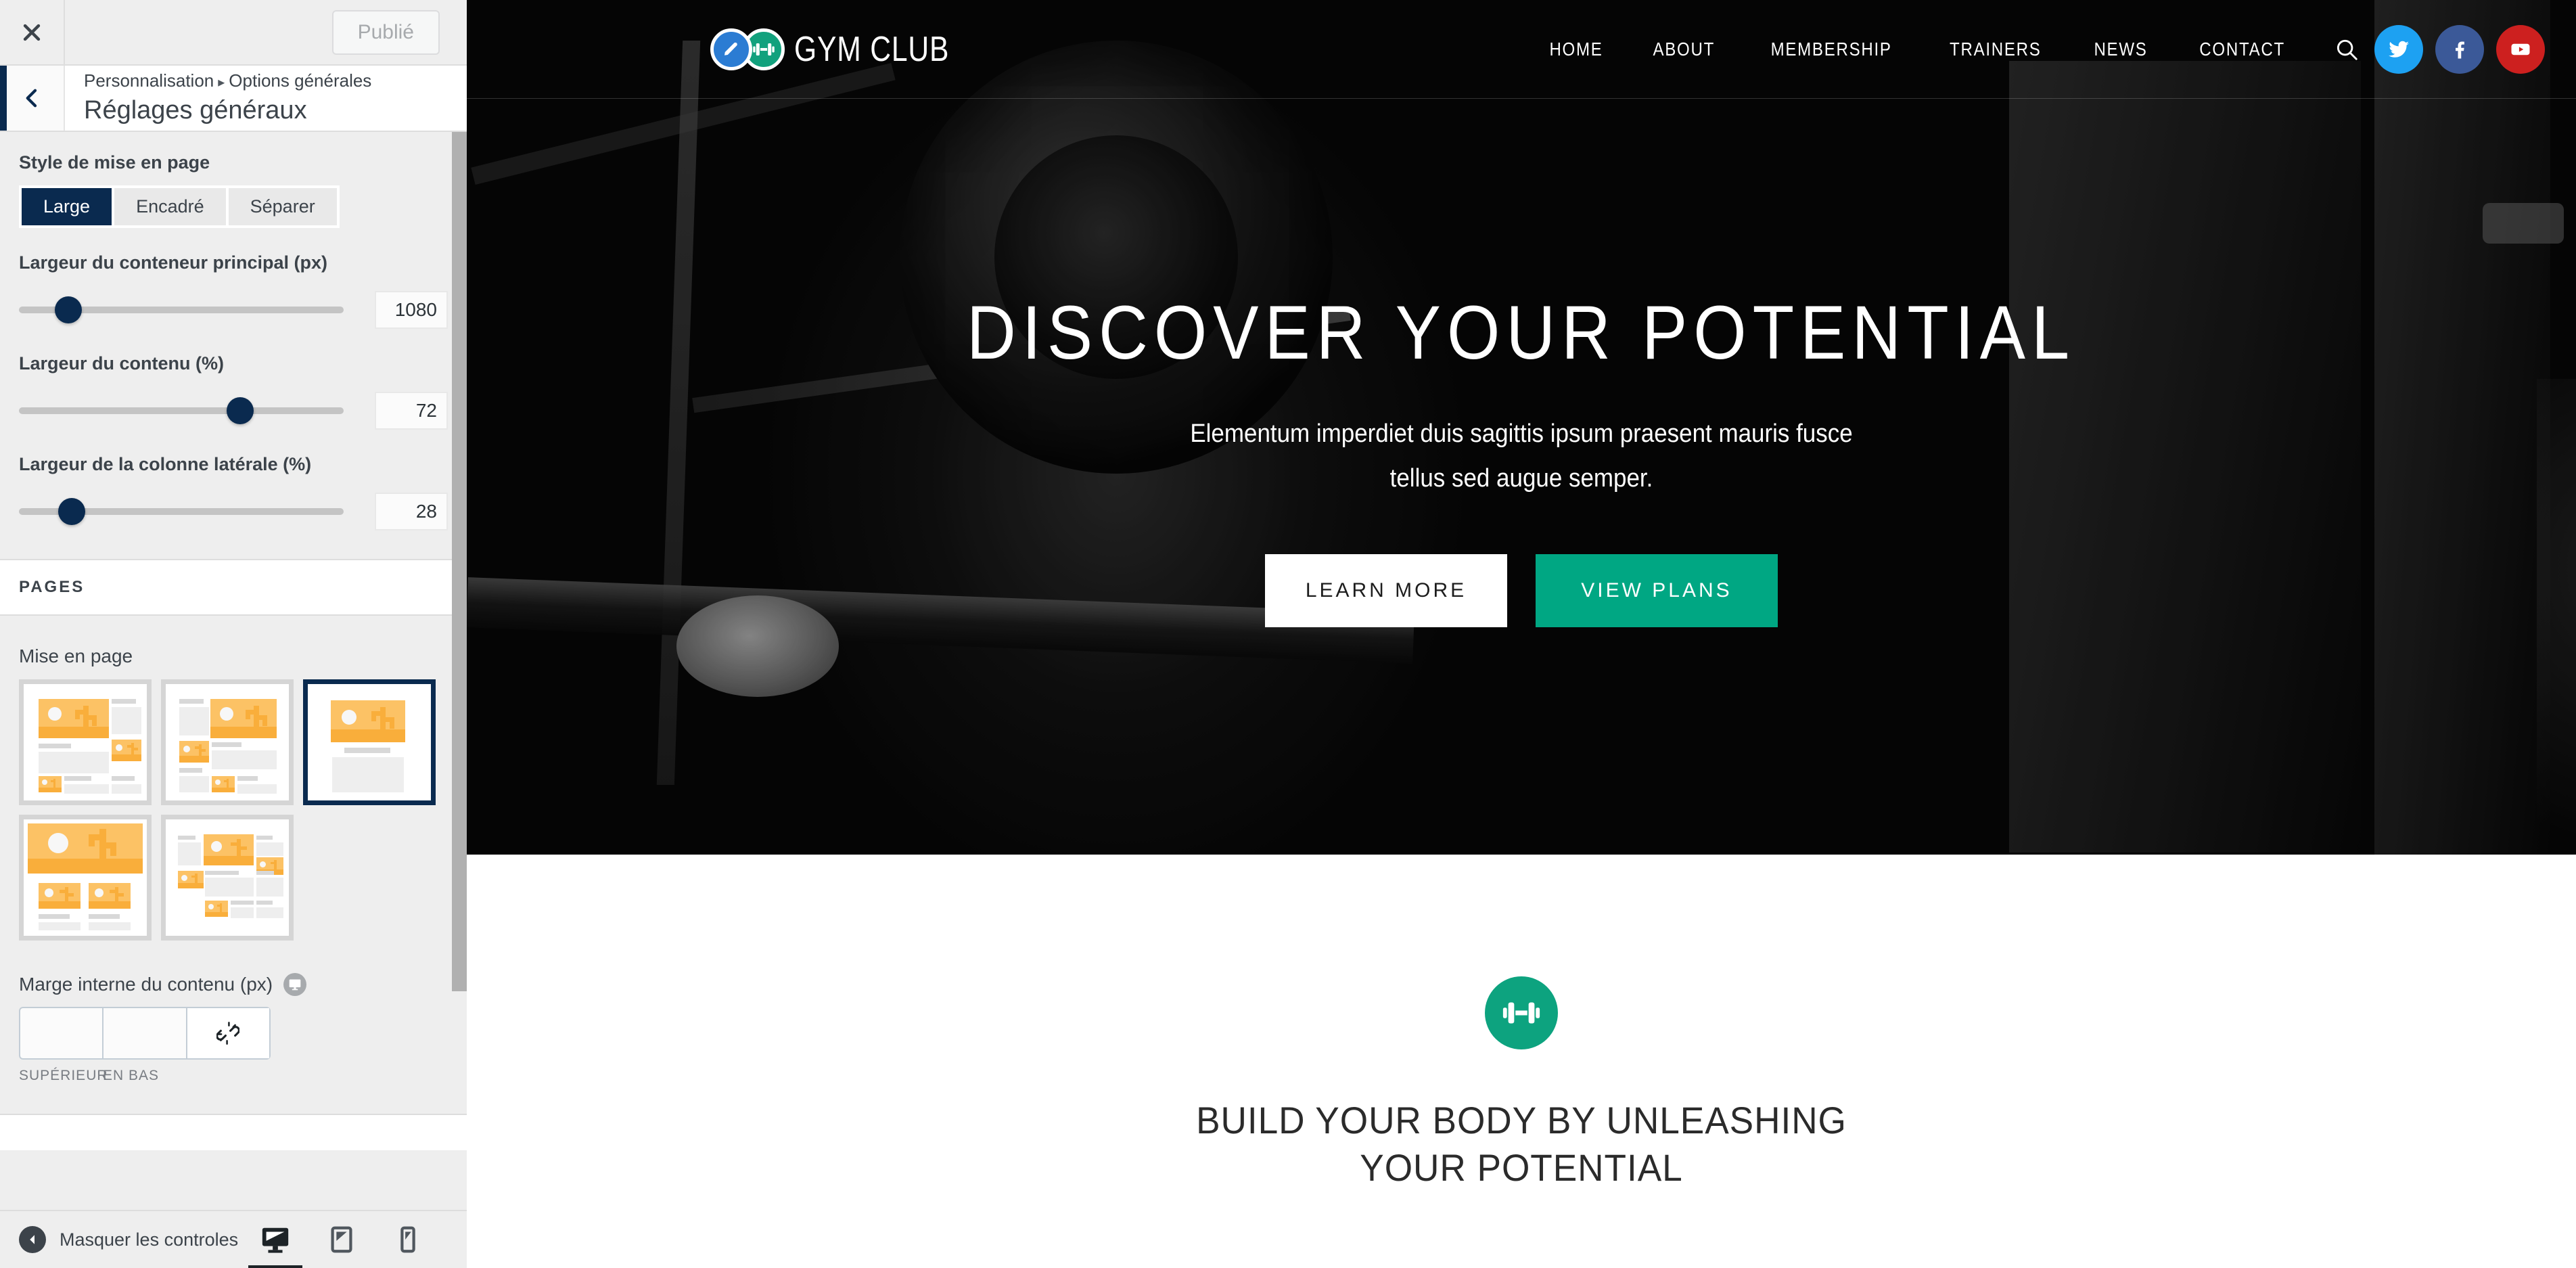 This screenshot has width=2576, height=1268. I want to click on padding-link-toggle, so click(228, 1033).